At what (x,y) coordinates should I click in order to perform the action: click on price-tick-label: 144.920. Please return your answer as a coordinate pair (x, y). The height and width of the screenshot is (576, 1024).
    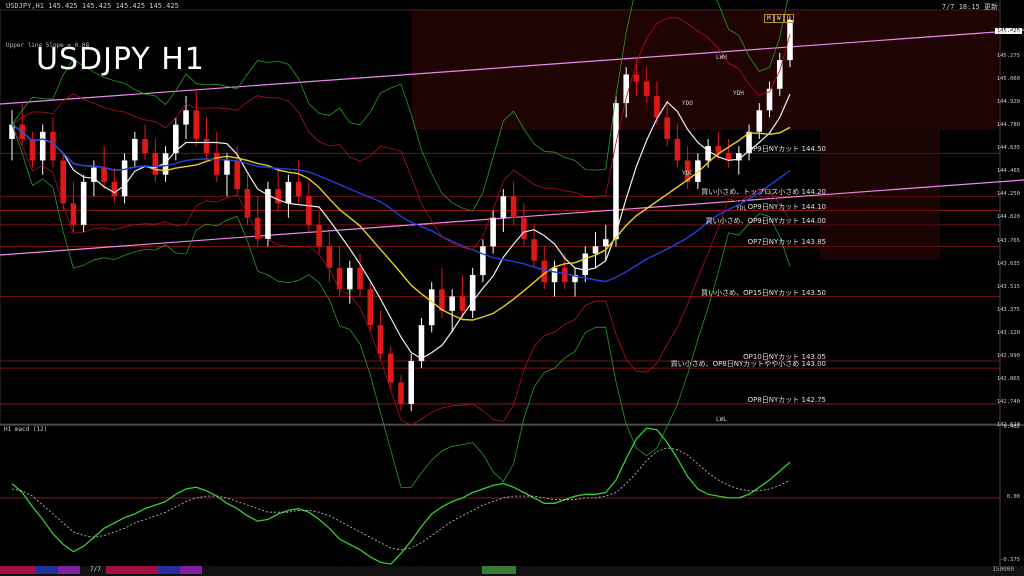
    Looking at the image, I should click on (1008, 102).